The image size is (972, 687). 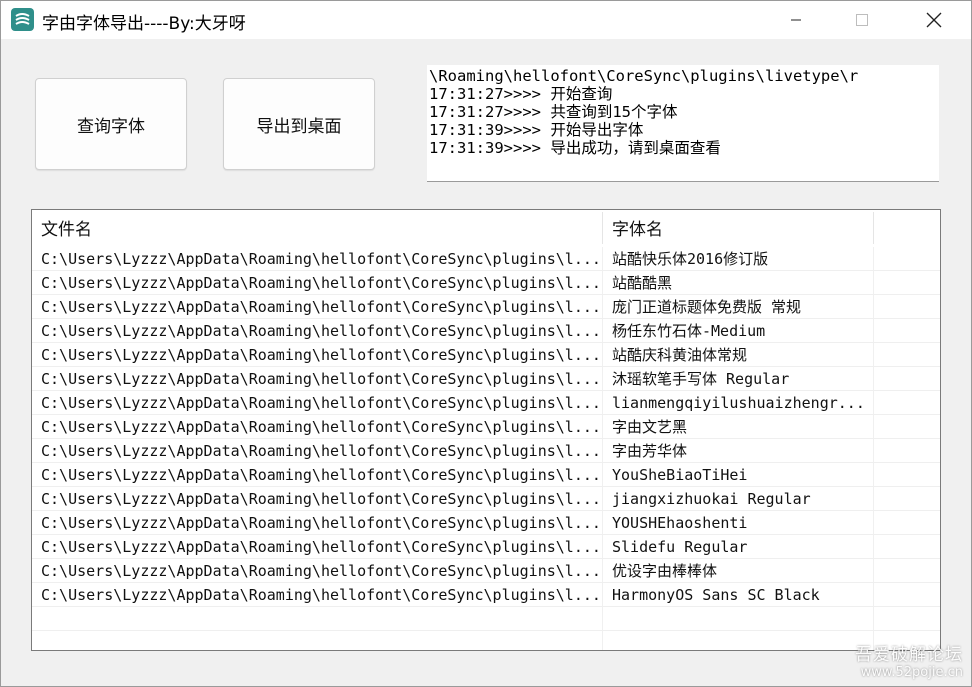 What do you see at coordinates (873, 228) in the screenshot?
I see `column-divider` at bounding box center [873, 228].